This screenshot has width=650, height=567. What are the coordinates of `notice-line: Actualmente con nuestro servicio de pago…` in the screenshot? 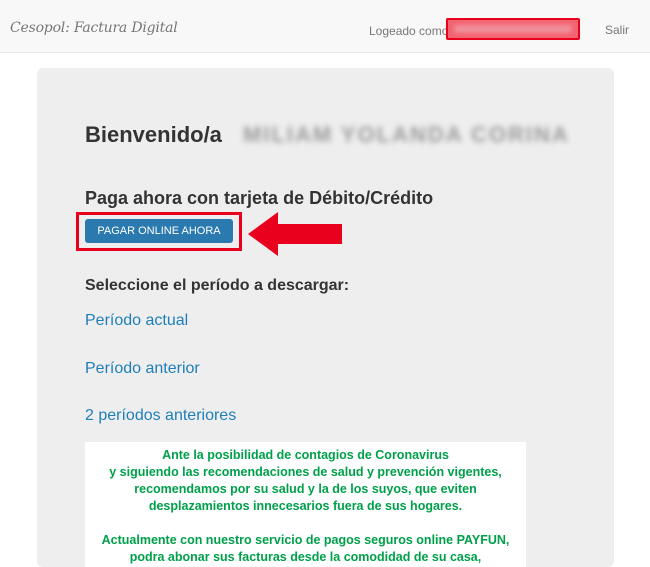 It's located at (305, 540).